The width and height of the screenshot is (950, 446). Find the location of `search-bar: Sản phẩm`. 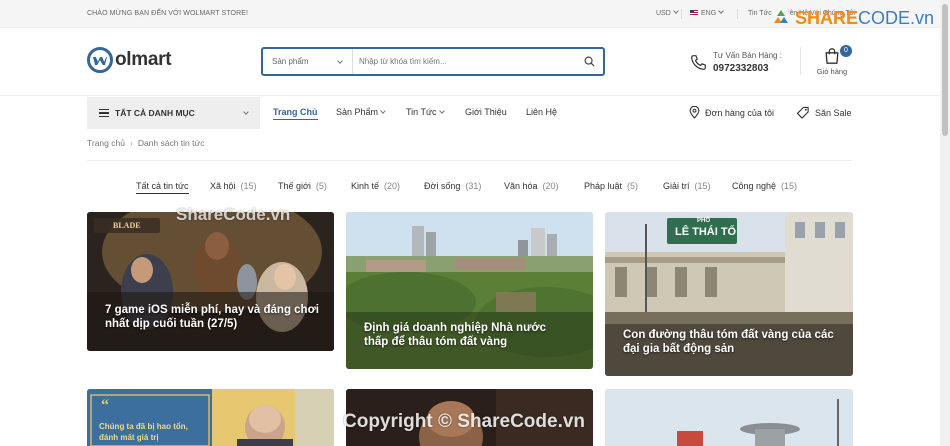

search-bar: Sản phẩm is located at coordinates (433, 61).